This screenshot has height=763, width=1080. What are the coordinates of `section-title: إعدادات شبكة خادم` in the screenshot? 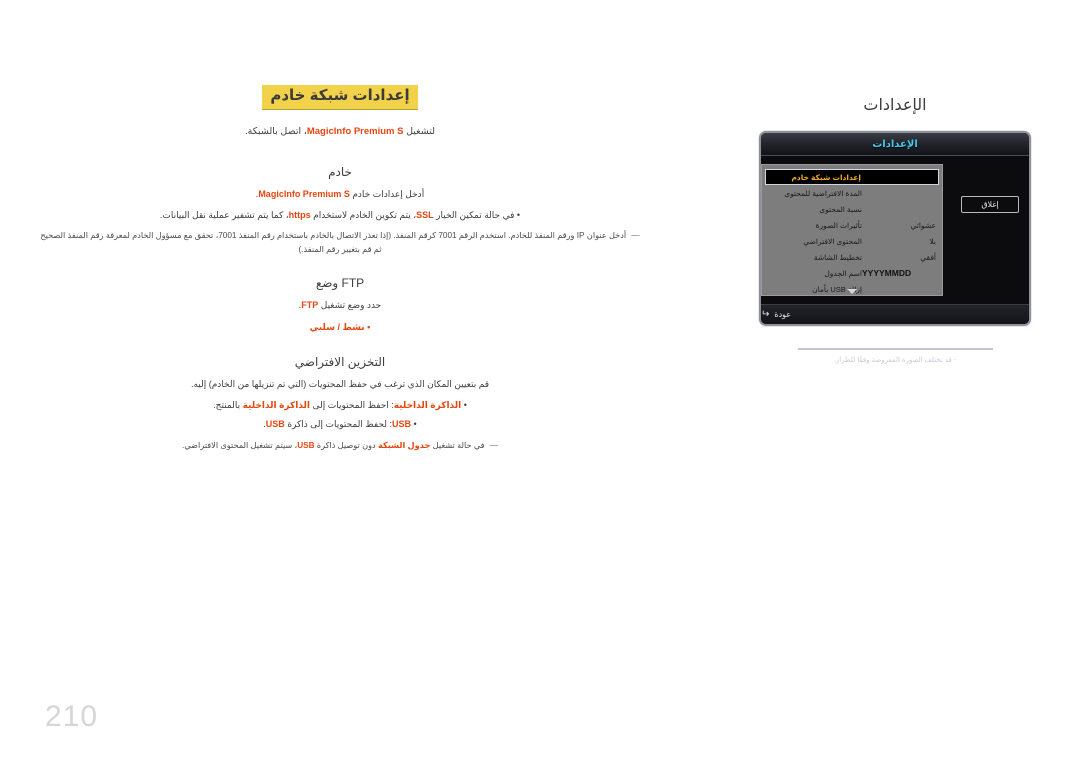 It's located at (340, 97).